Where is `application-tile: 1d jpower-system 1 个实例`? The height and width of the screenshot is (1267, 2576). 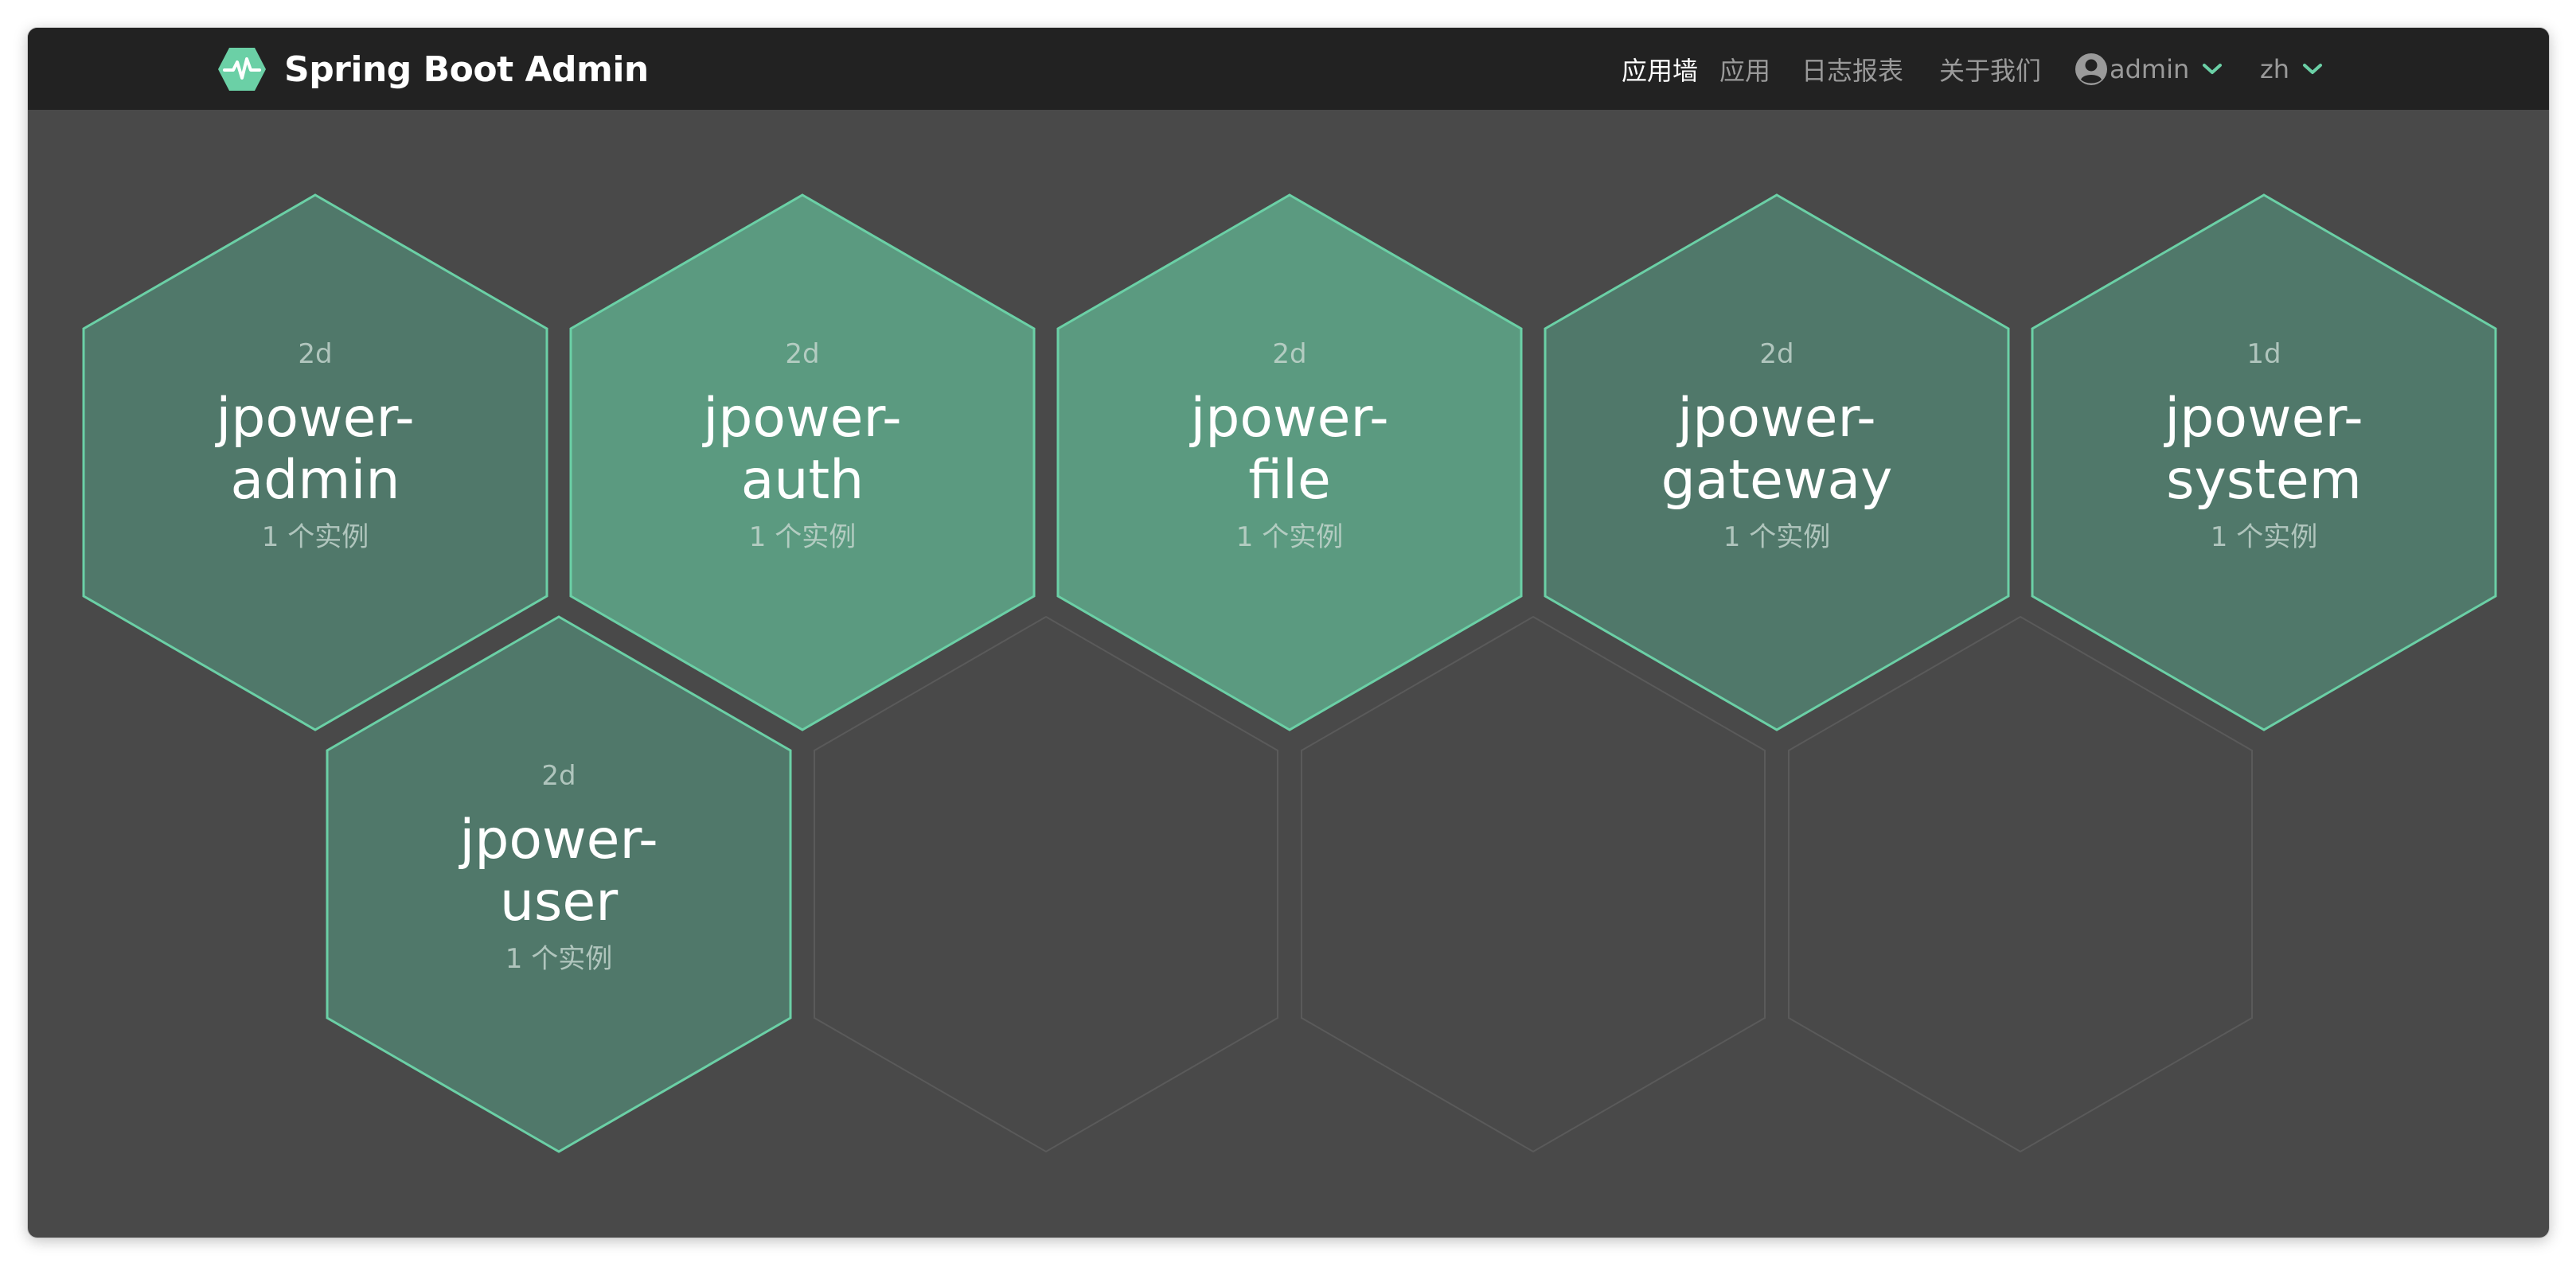 application-tile: 1d jpower-system 1 个实例 is located at coordinates (2264, 446).